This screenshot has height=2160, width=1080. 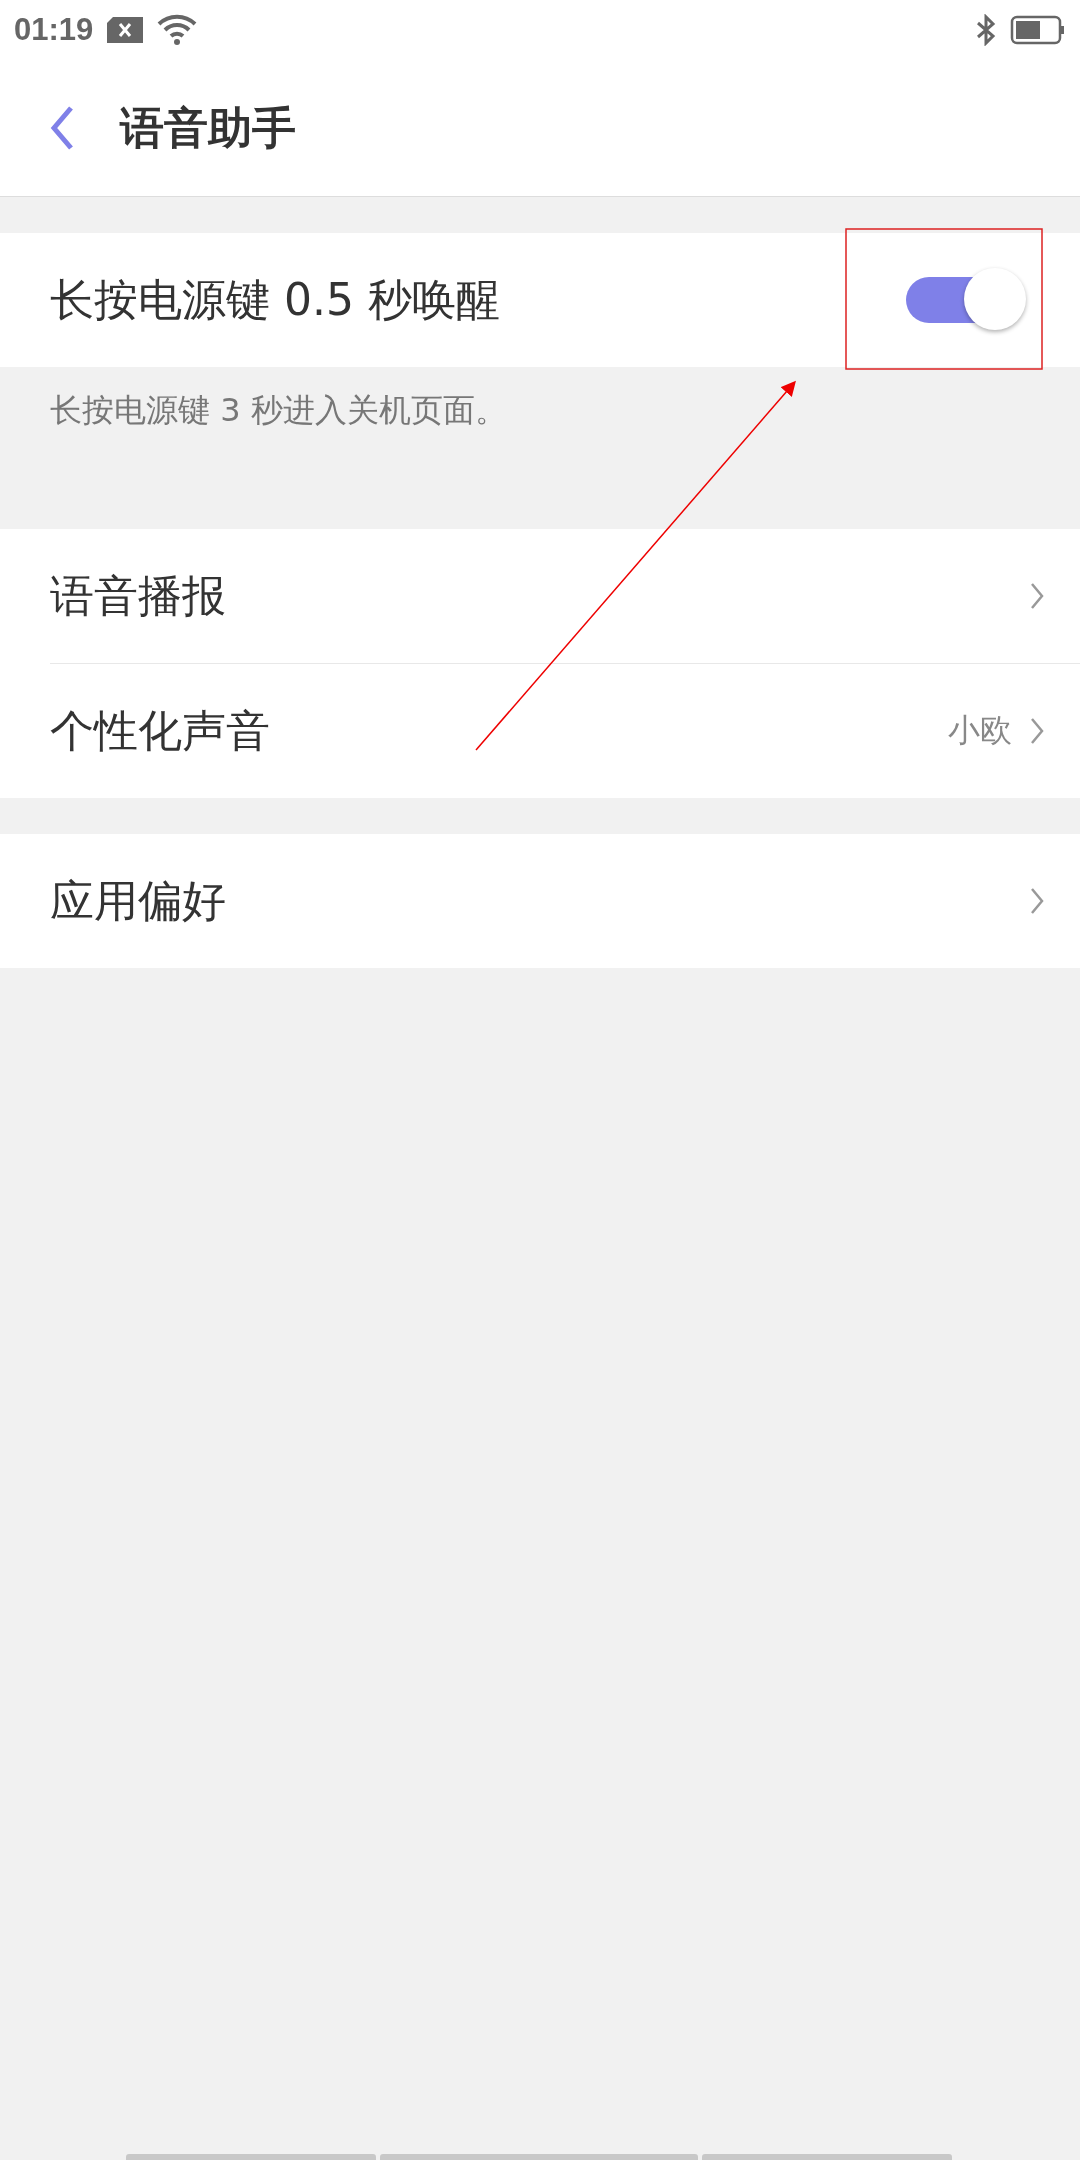 I want to click on battery-icon, so click(x=1038, y=30).